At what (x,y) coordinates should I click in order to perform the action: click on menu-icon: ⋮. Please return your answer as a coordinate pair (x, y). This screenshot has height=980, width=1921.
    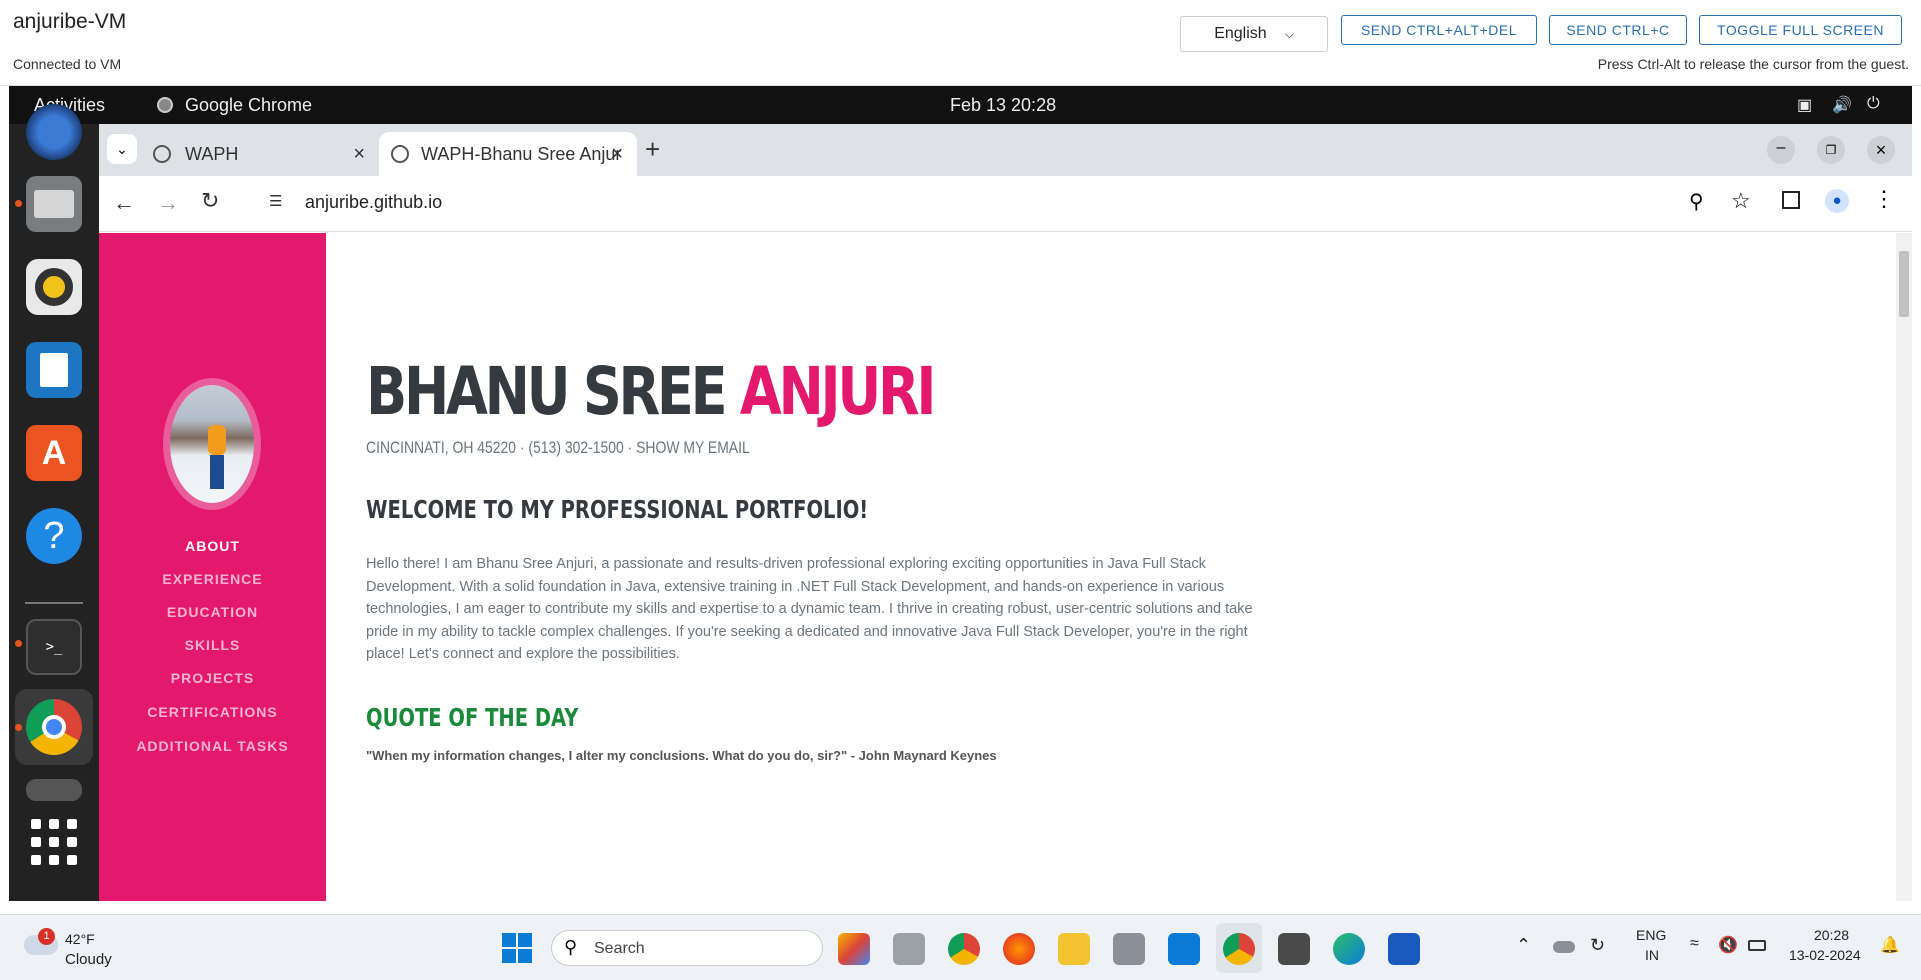
    Looking at the image, I should click on (1884, 199).